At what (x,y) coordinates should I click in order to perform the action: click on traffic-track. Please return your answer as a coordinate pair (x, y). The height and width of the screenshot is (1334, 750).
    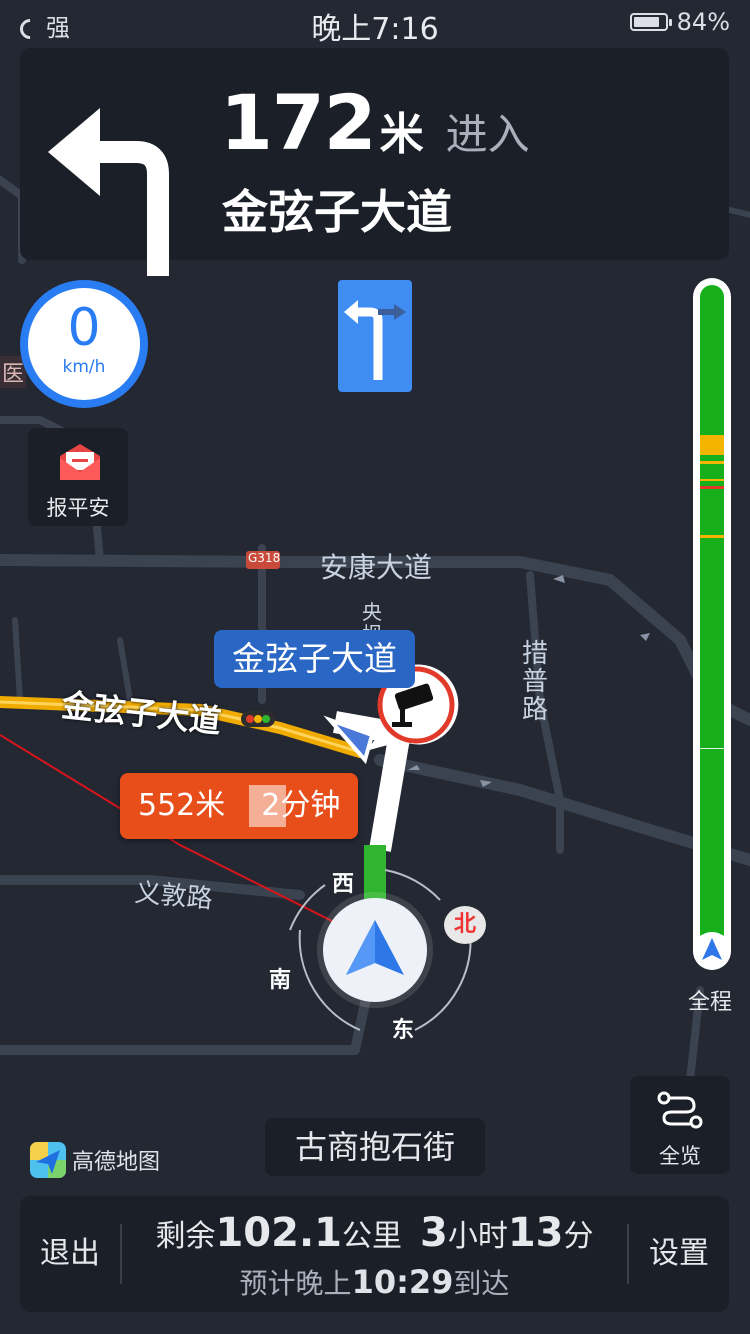
    Looking at the image, I should click on (712, 615).